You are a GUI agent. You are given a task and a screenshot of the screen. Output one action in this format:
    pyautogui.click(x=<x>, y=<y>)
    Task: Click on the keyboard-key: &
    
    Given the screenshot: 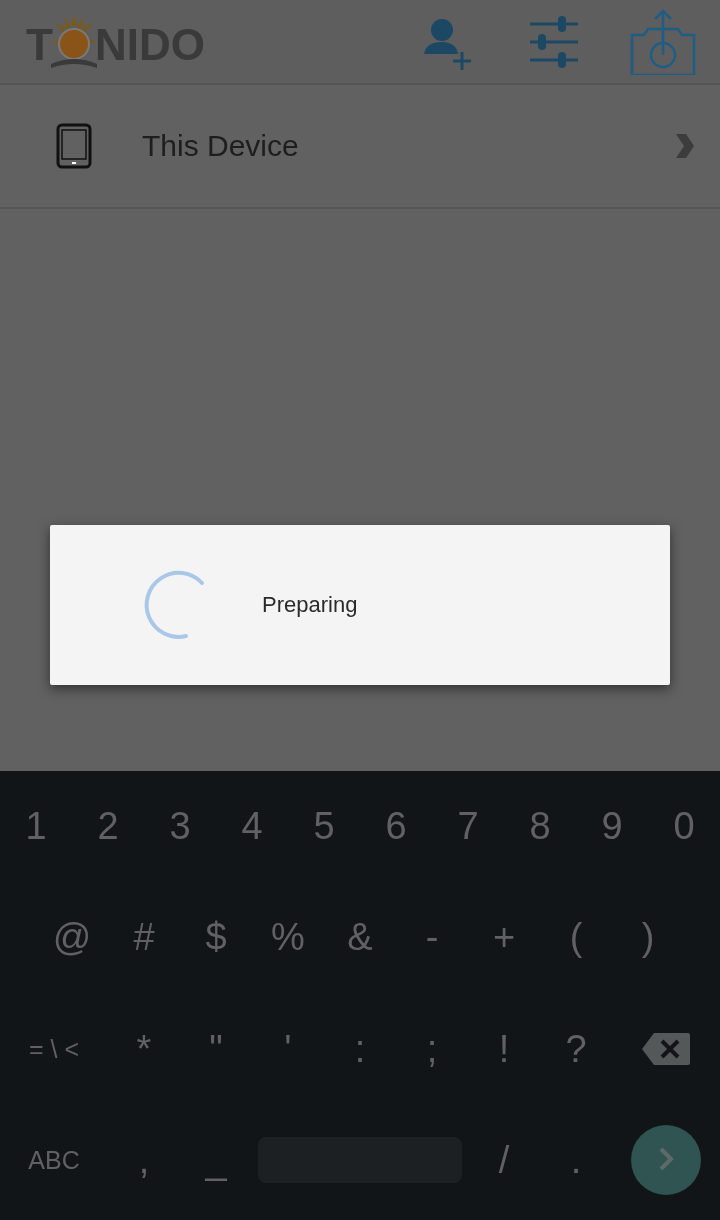 What is the action you would take?
    pyautogui.click(x=360, y=937)
    